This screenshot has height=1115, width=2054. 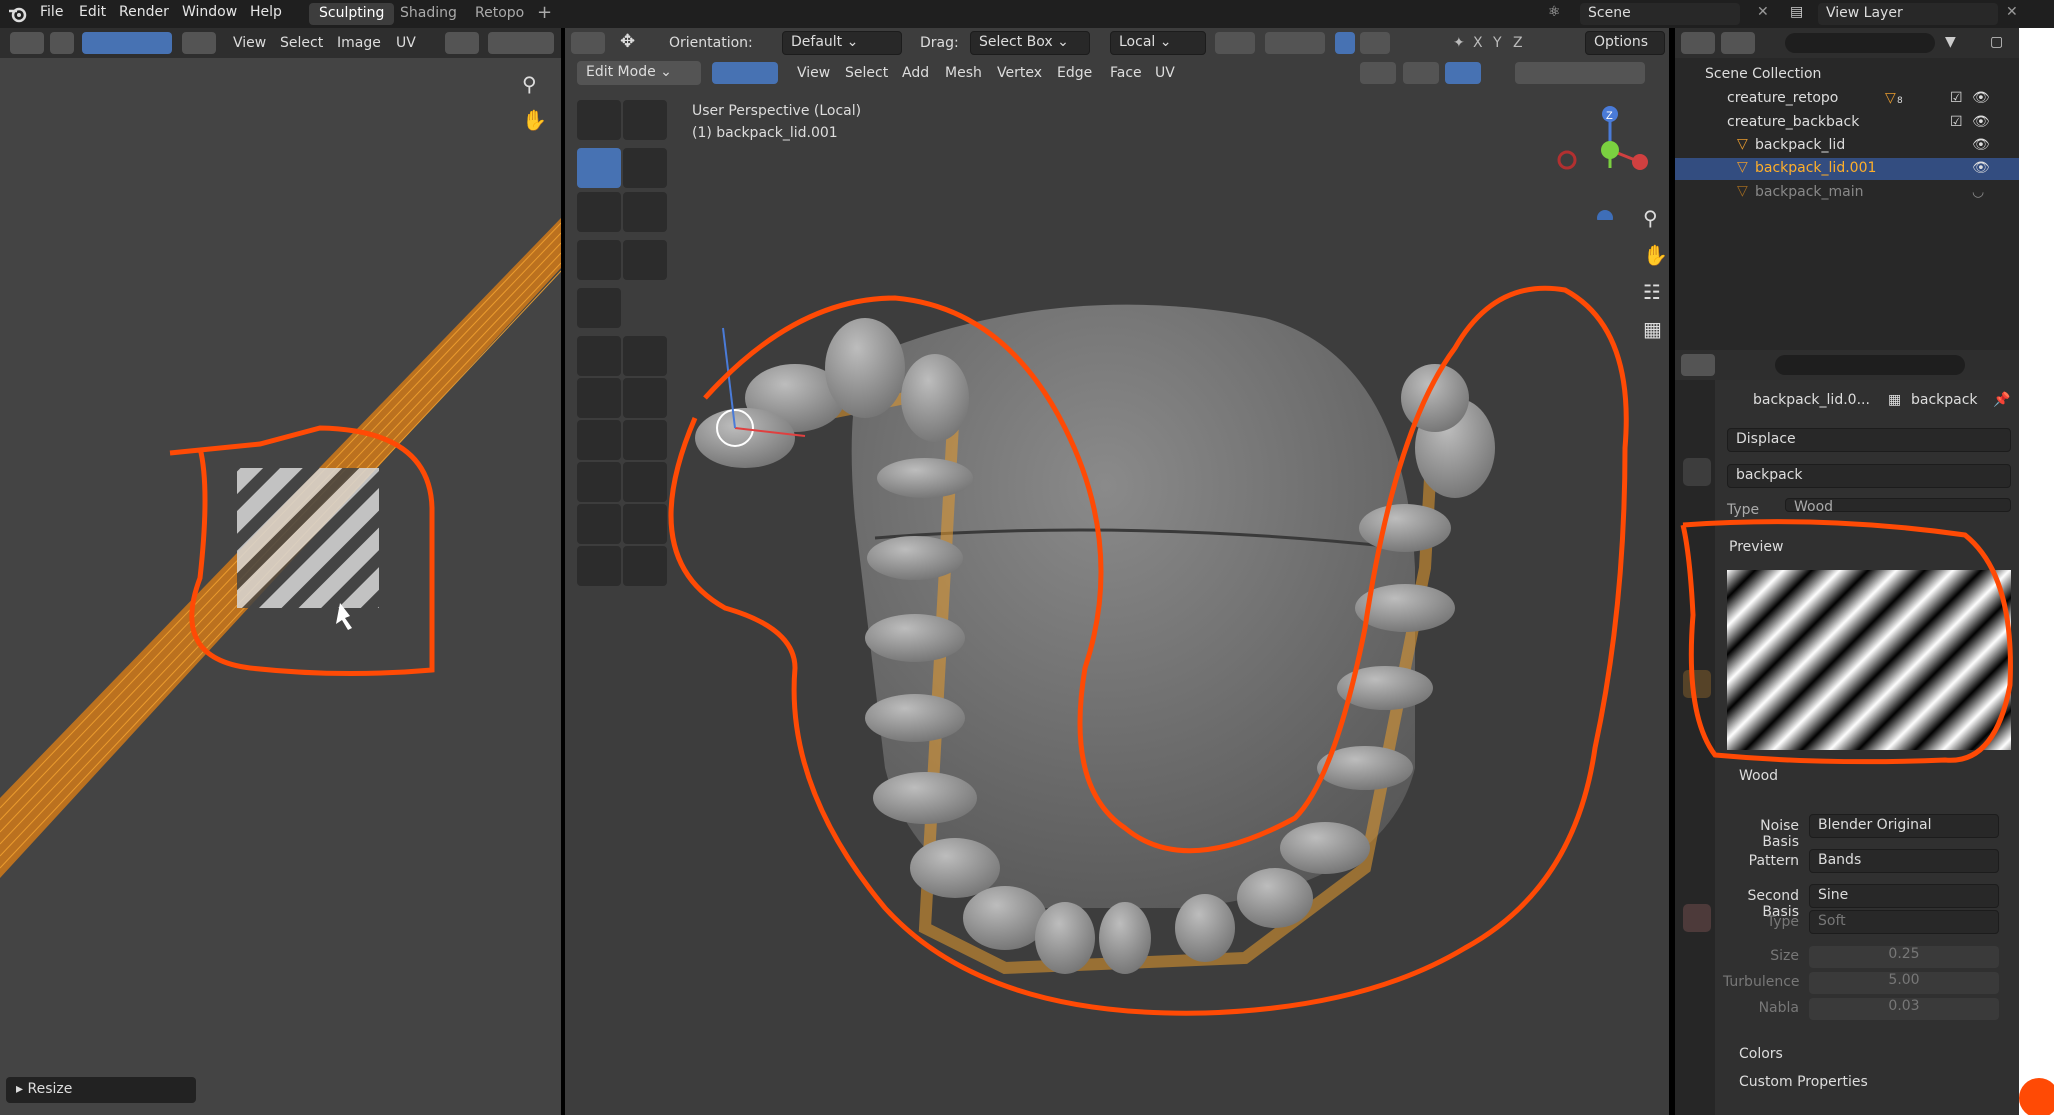 What do you see at coordinates (1847, 99) in the screenshot?
I see `outliner-row-creature-retopo: creature_retopo ▽ 8 ☑ 👁` at bounding box center [1847, 99].